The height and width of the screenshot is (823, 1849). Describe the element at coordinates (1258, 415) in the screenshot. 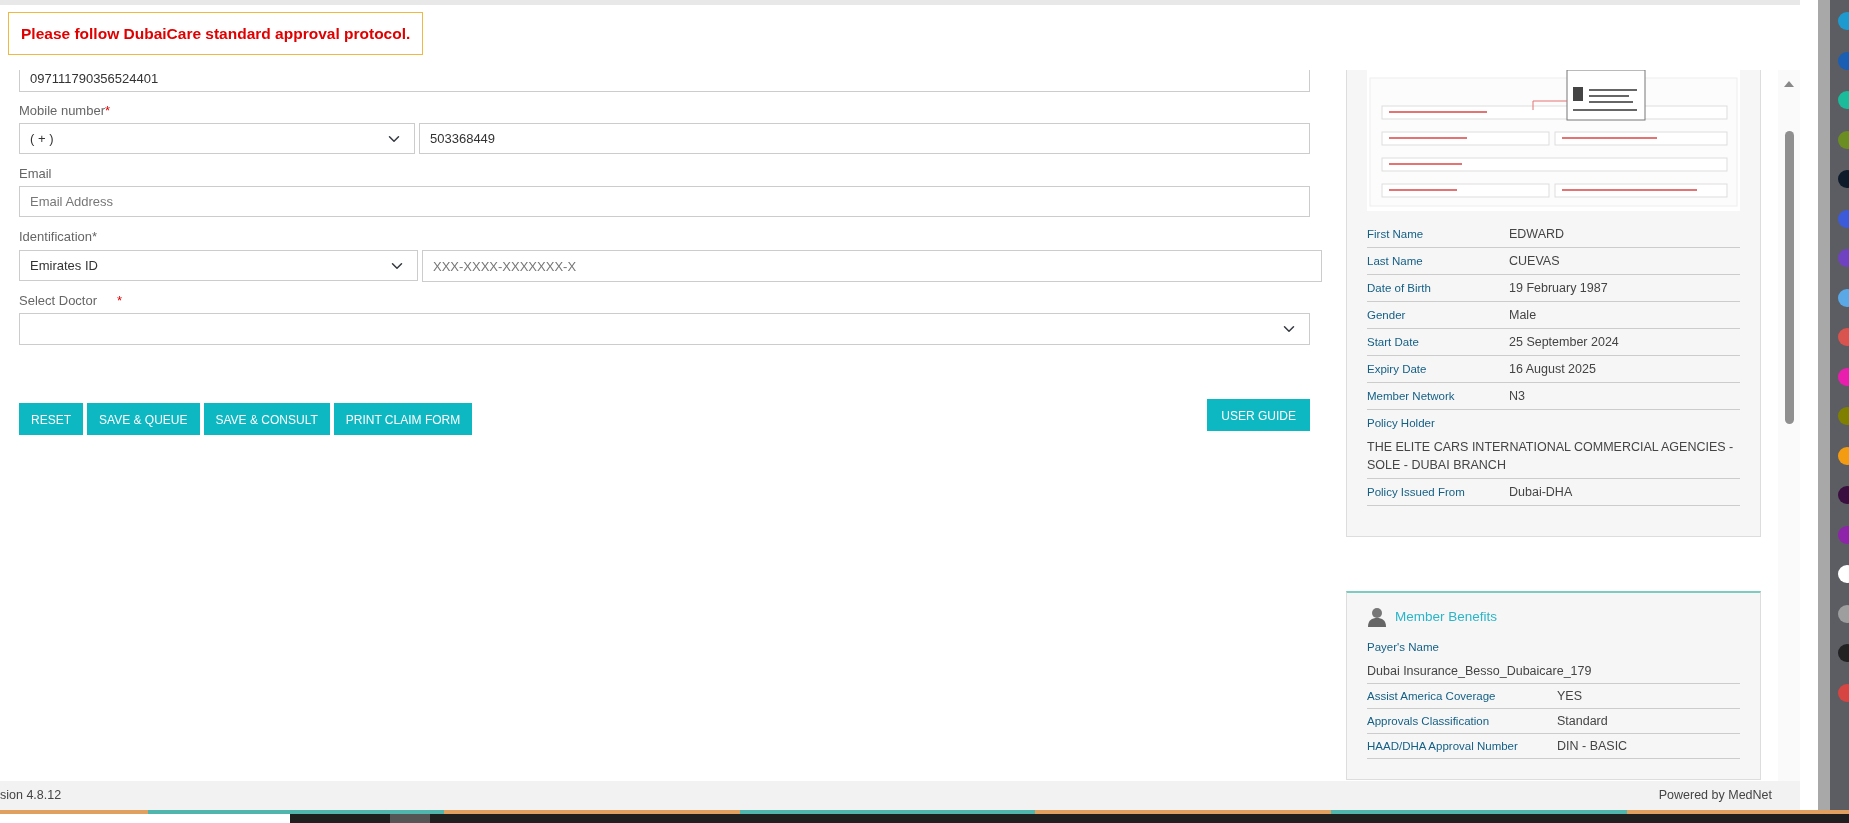

I see `user-guide-button: USER GUIDE` at that location.